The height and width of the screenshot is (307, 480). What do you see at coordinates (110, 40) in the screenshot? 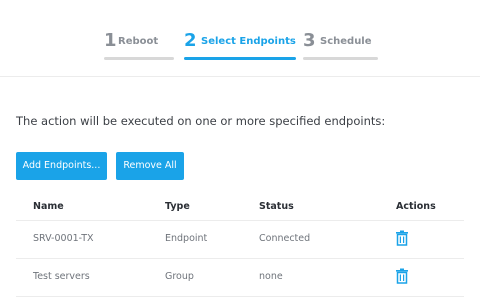
I see `step-number: 1` at bounding box center [110, 40].